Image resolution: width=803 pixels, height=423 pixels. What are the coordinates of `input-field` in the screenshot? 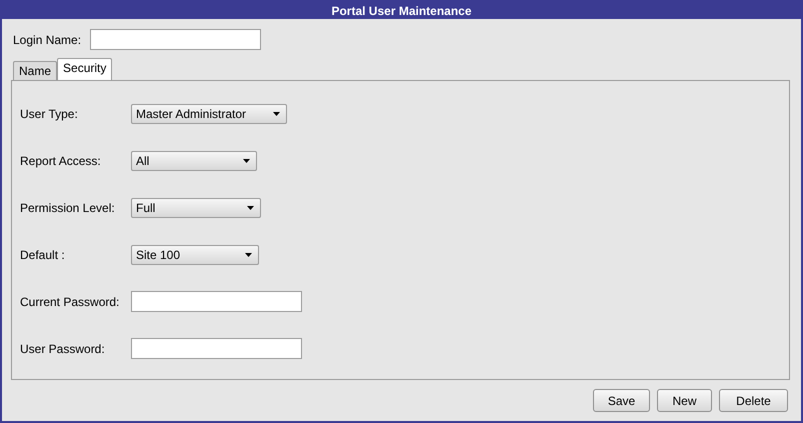 It's located at (176, 39).